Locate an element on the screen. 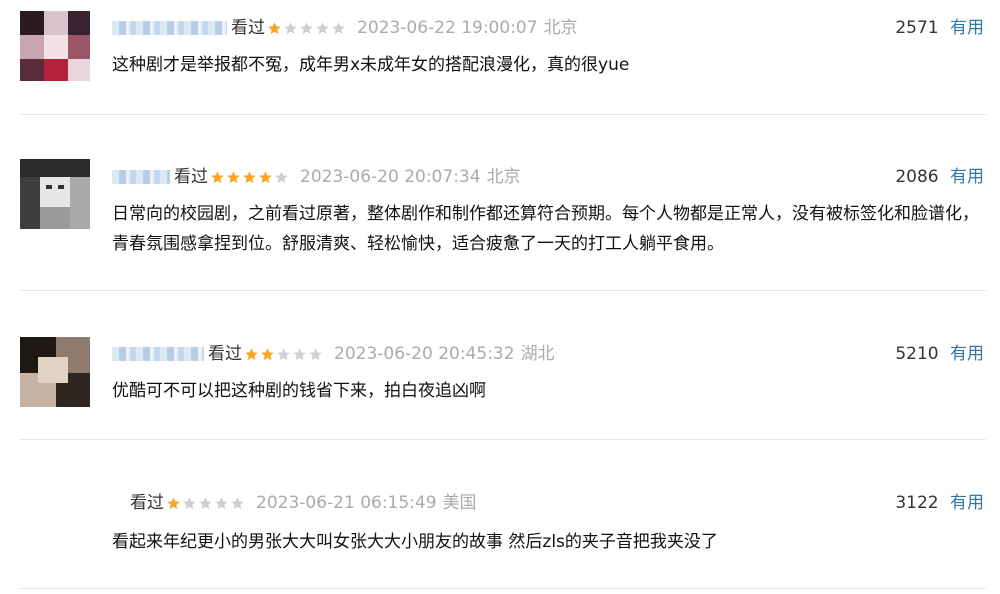 The height and width of the screenshot is (594, 1000). useful-count: 2571 is located at coordinates (917, 28).